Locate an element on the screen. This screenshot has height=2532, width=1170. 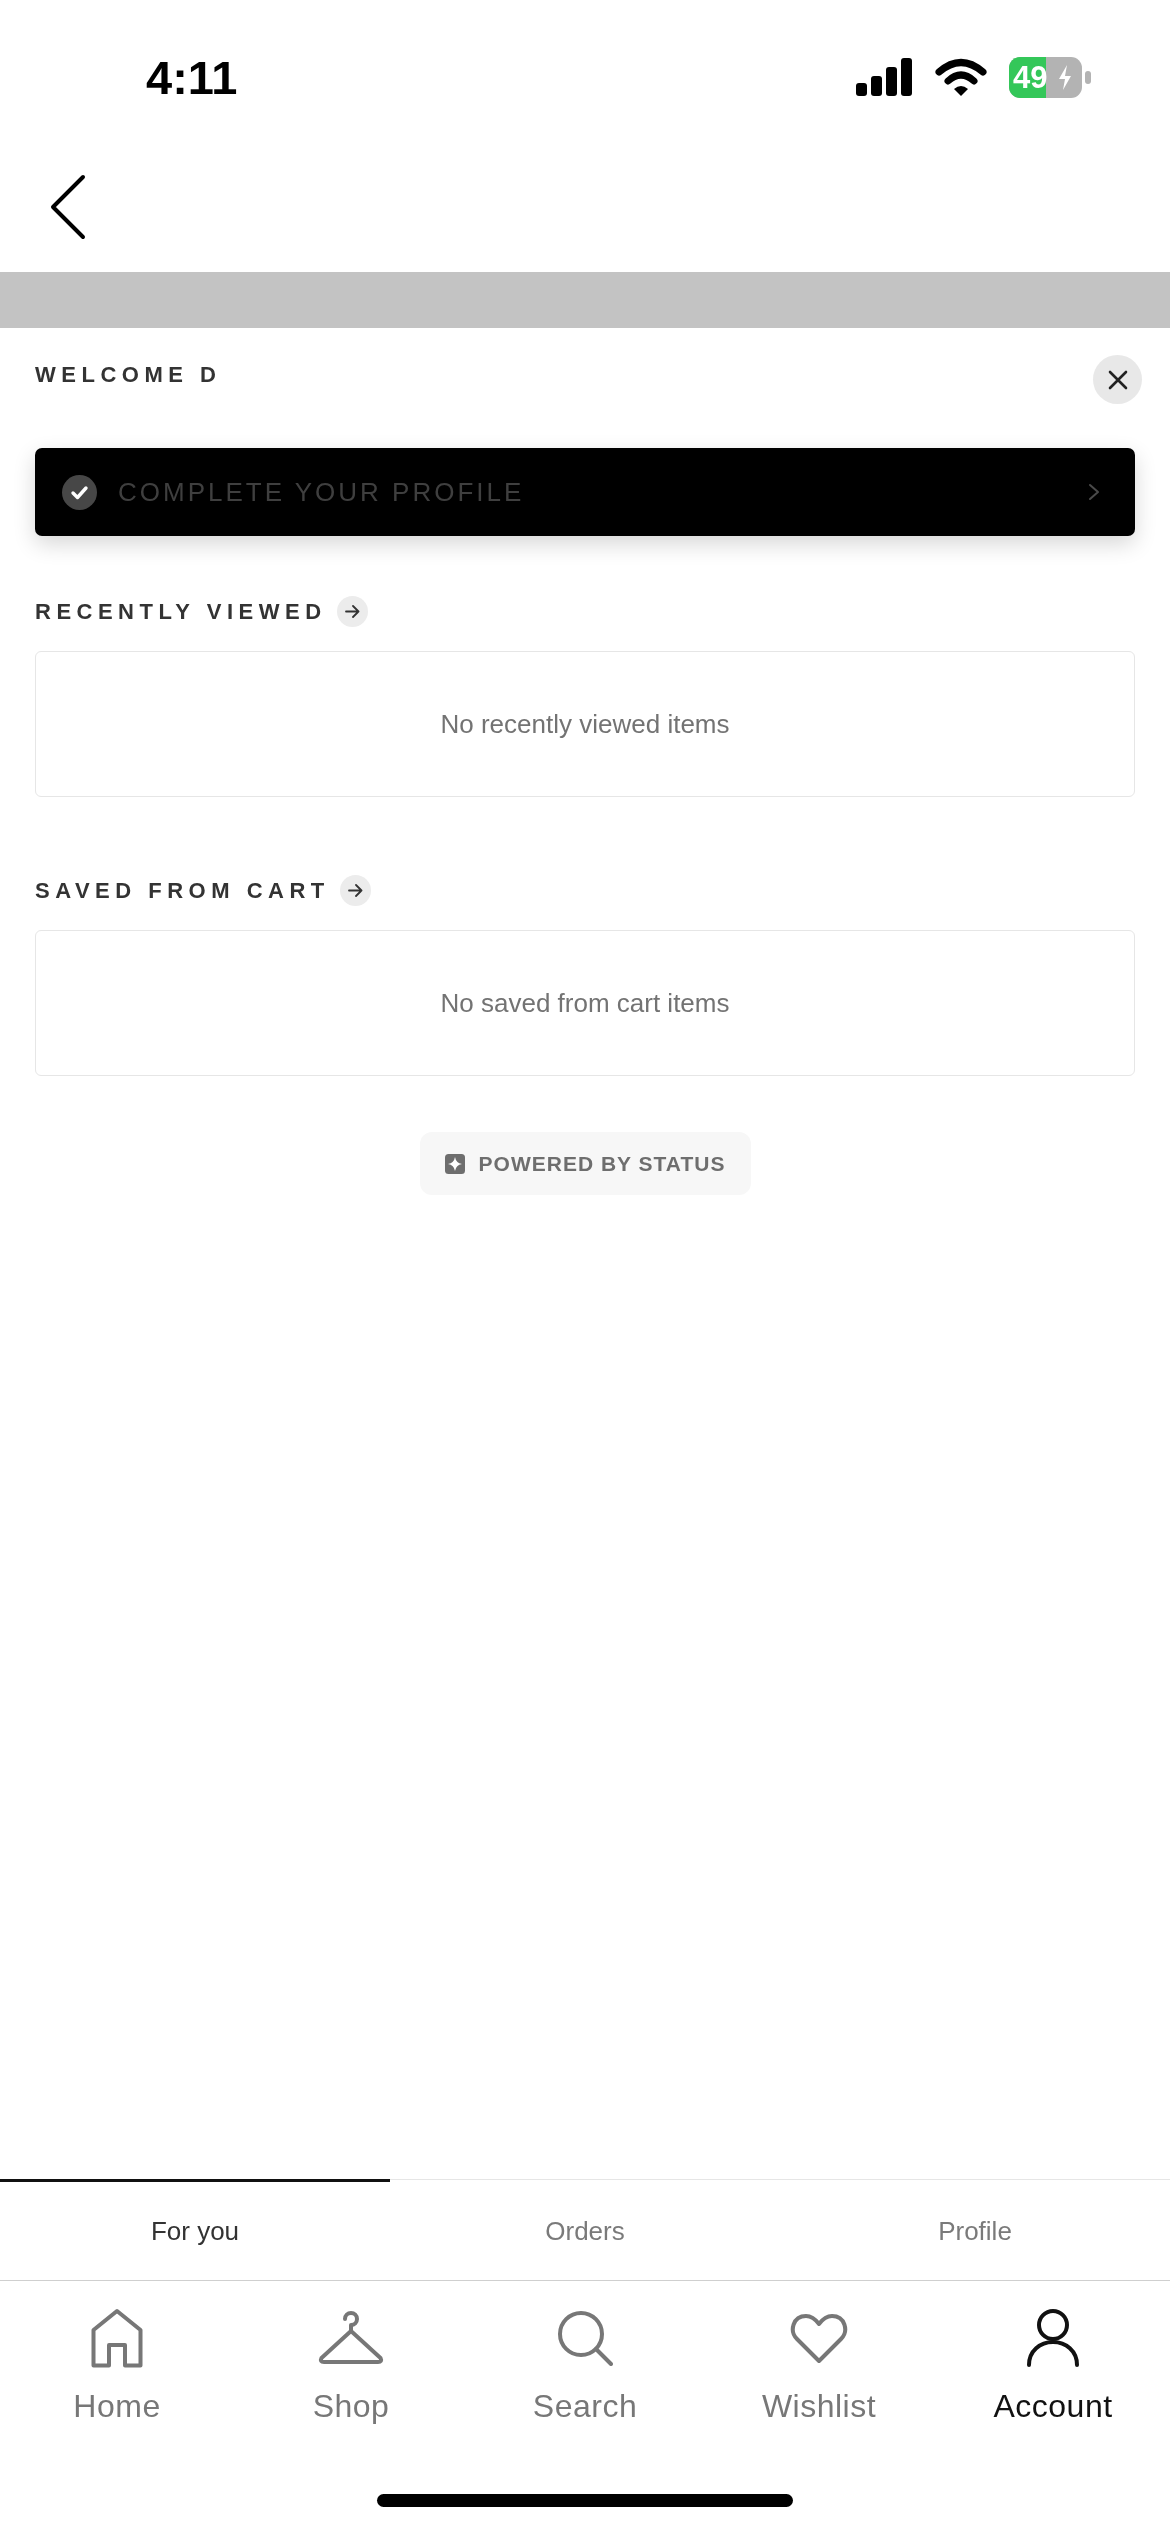
person-icon is located at coordinates (1053, 2338).